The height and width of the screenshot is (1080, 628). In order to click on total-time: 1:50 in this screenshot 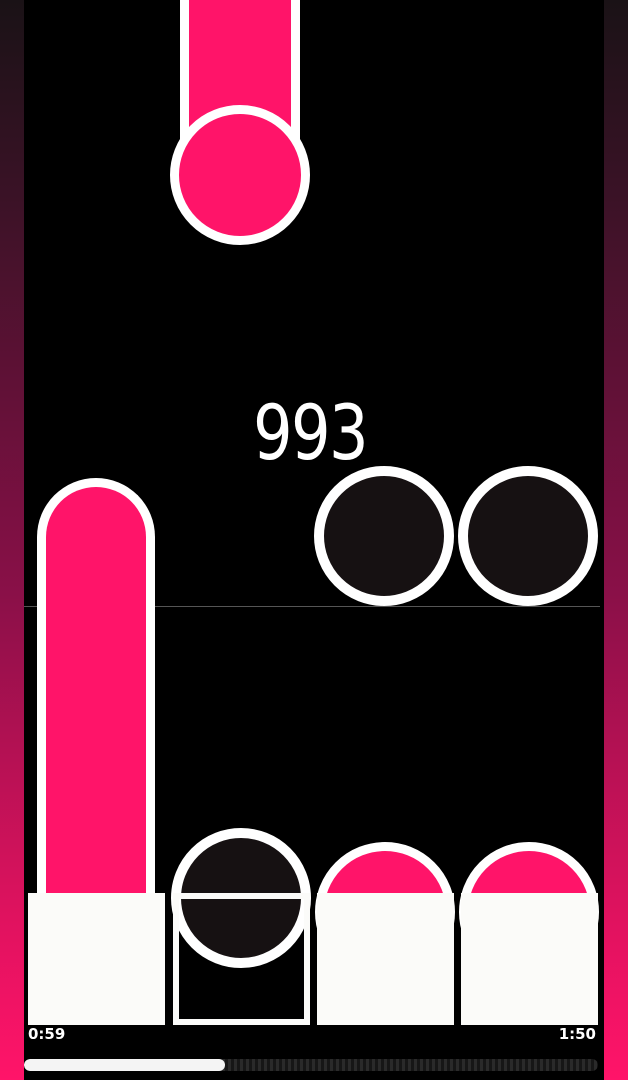, I will do `click(577, 1034)`.